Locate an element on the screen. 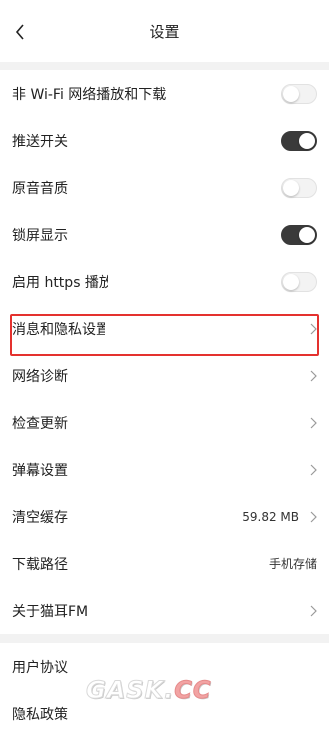 The image size is (329, 737). download-path-value: 手机存储 is located at coordinates (292, 564).